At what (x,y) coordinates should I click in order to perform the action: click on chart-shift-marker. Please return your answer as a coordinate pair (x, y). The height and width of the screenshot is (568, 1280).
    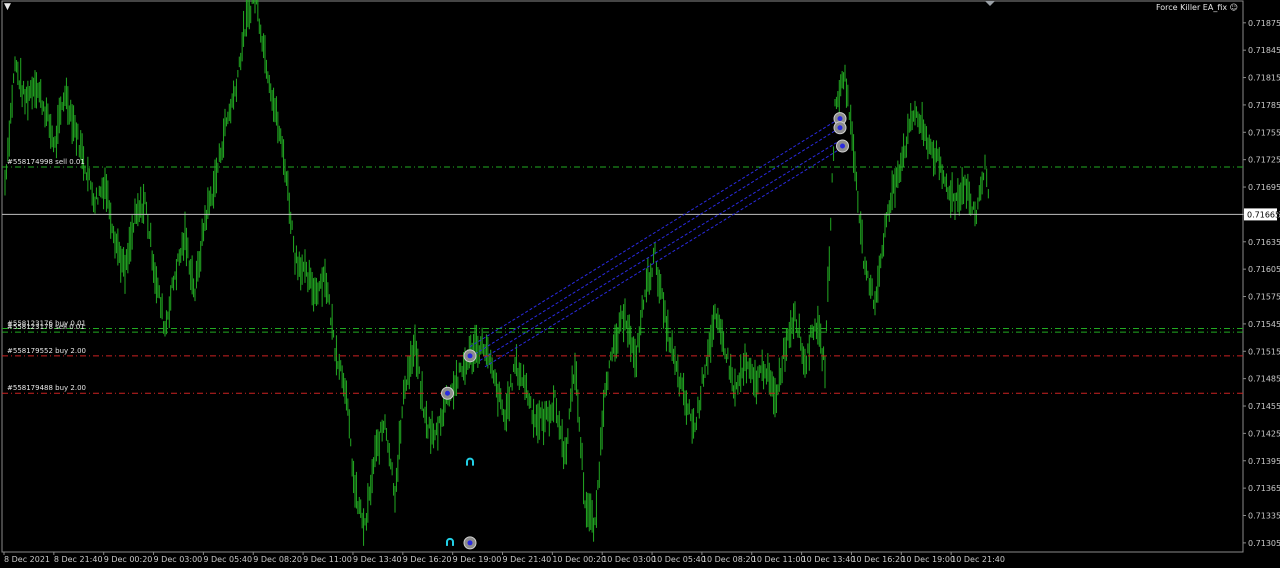
    Looking at the image, I should click on (990, 3).